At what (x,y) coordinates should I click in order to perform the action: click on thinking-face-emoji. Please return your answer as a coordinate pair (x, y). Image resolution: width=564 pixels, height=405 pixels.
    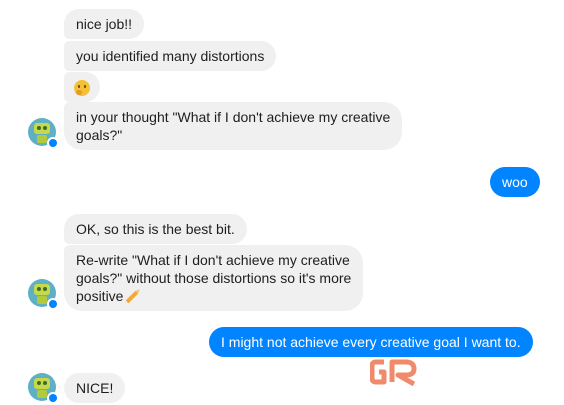
    Looking at the image, I should click on (82, 88).